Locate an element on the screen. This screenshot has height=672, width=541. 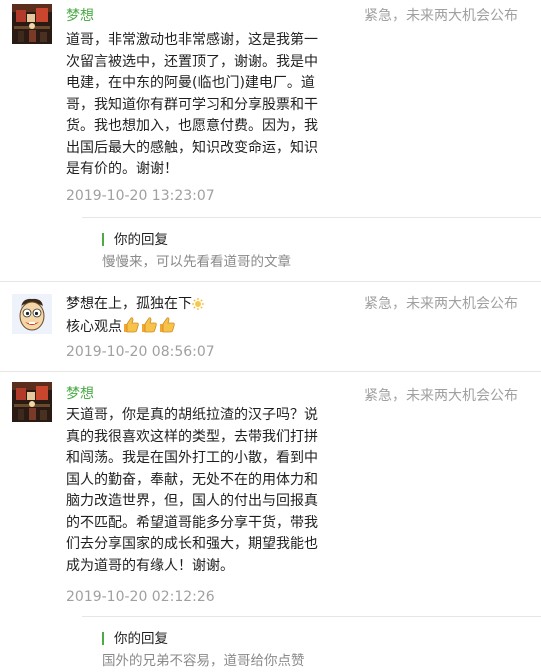
comment-text: 核心观点 is located at coordinates (166, 329).